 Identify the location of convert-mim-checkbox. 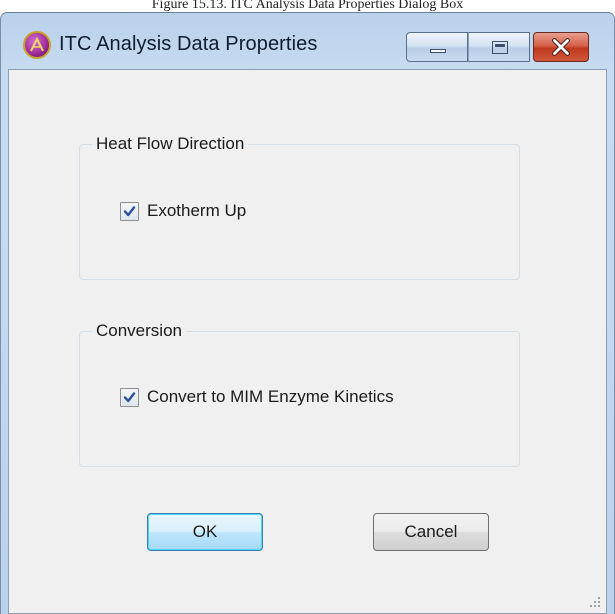
(129, 397).